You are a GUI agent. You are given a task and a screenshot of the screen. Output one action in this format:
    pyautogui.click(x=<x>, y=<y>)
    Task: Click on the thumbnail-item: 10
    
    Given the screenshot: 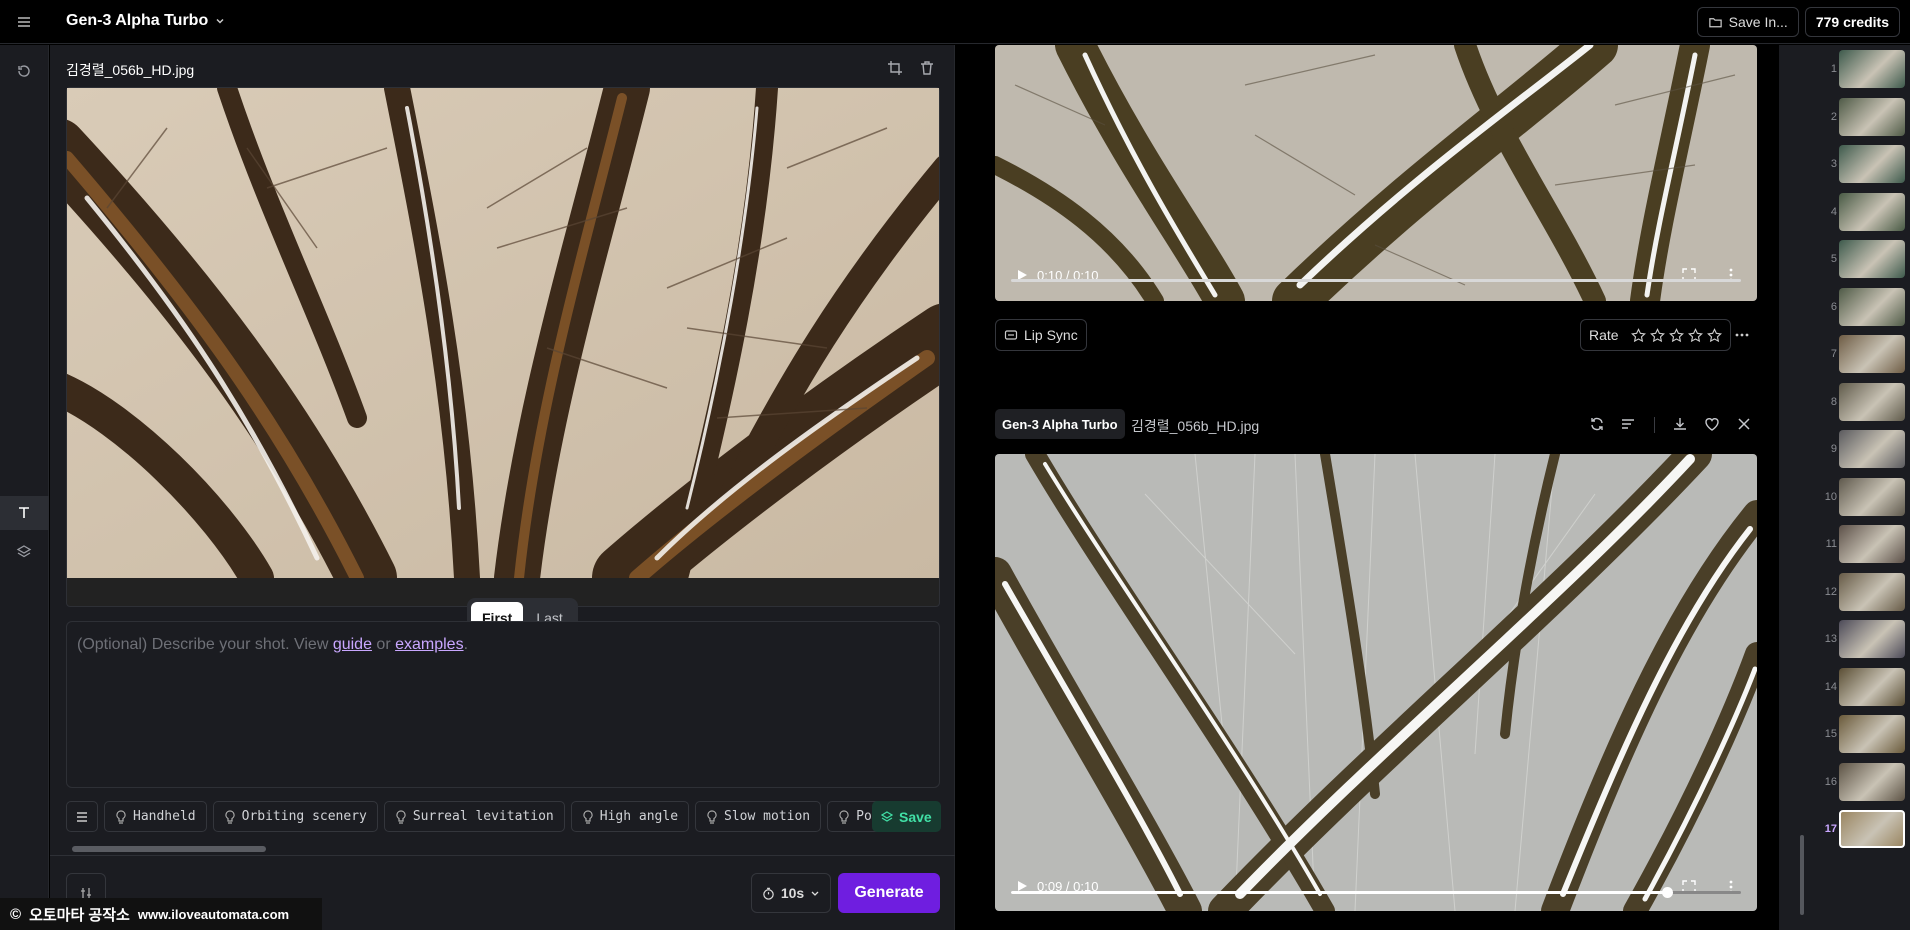 What is the action you would take?
    pyautogui.click(x=1844, y=497)
    